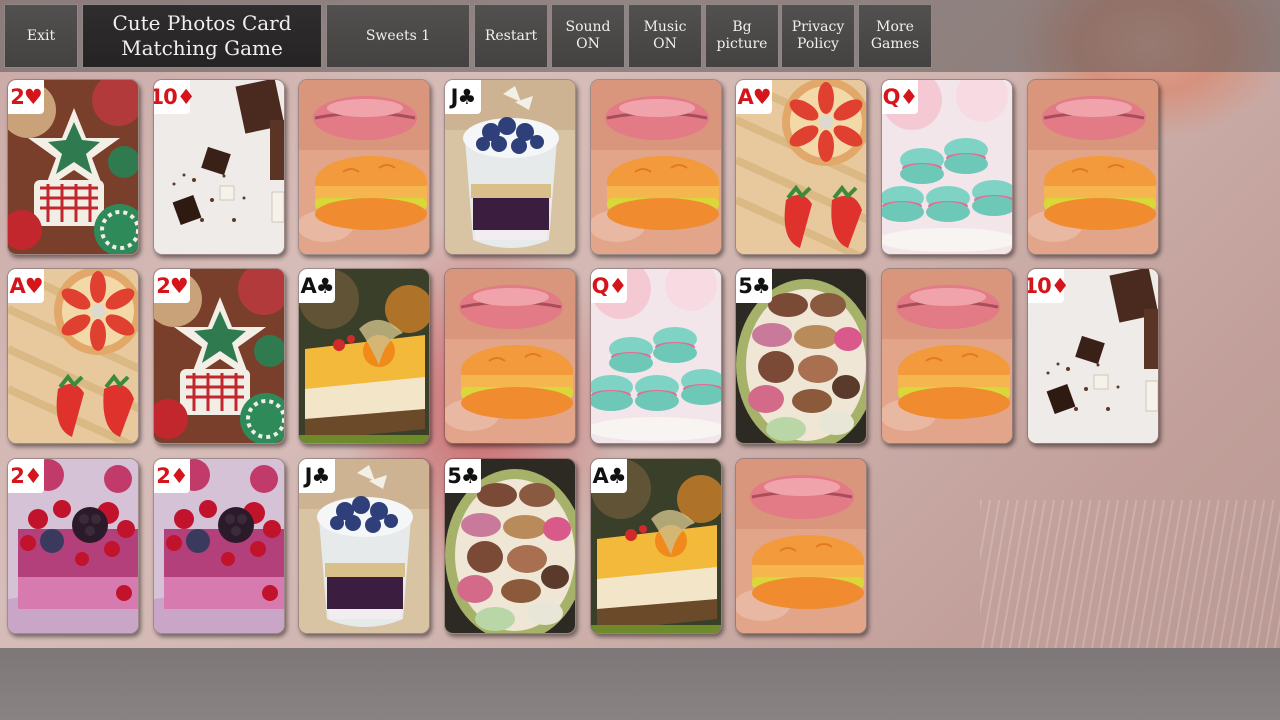 Image resolution: width=1280 pixels, height=720 pixels. What do you see at coordinates (895, 36) in the screenshot?
I see `more-games-button: More Games` at bounding box center [895, 36].